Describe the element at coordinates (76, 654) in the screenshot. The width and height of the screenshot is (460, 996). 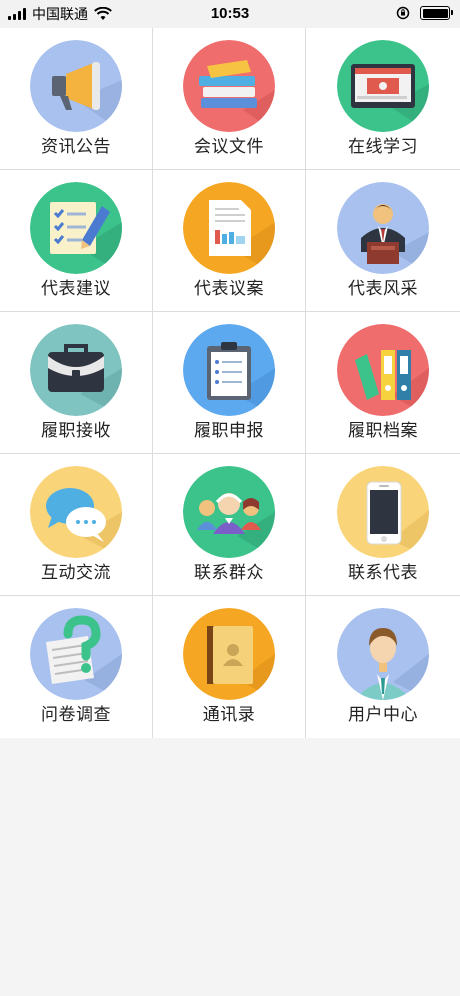
I see `questionnaire-icon` at that location.